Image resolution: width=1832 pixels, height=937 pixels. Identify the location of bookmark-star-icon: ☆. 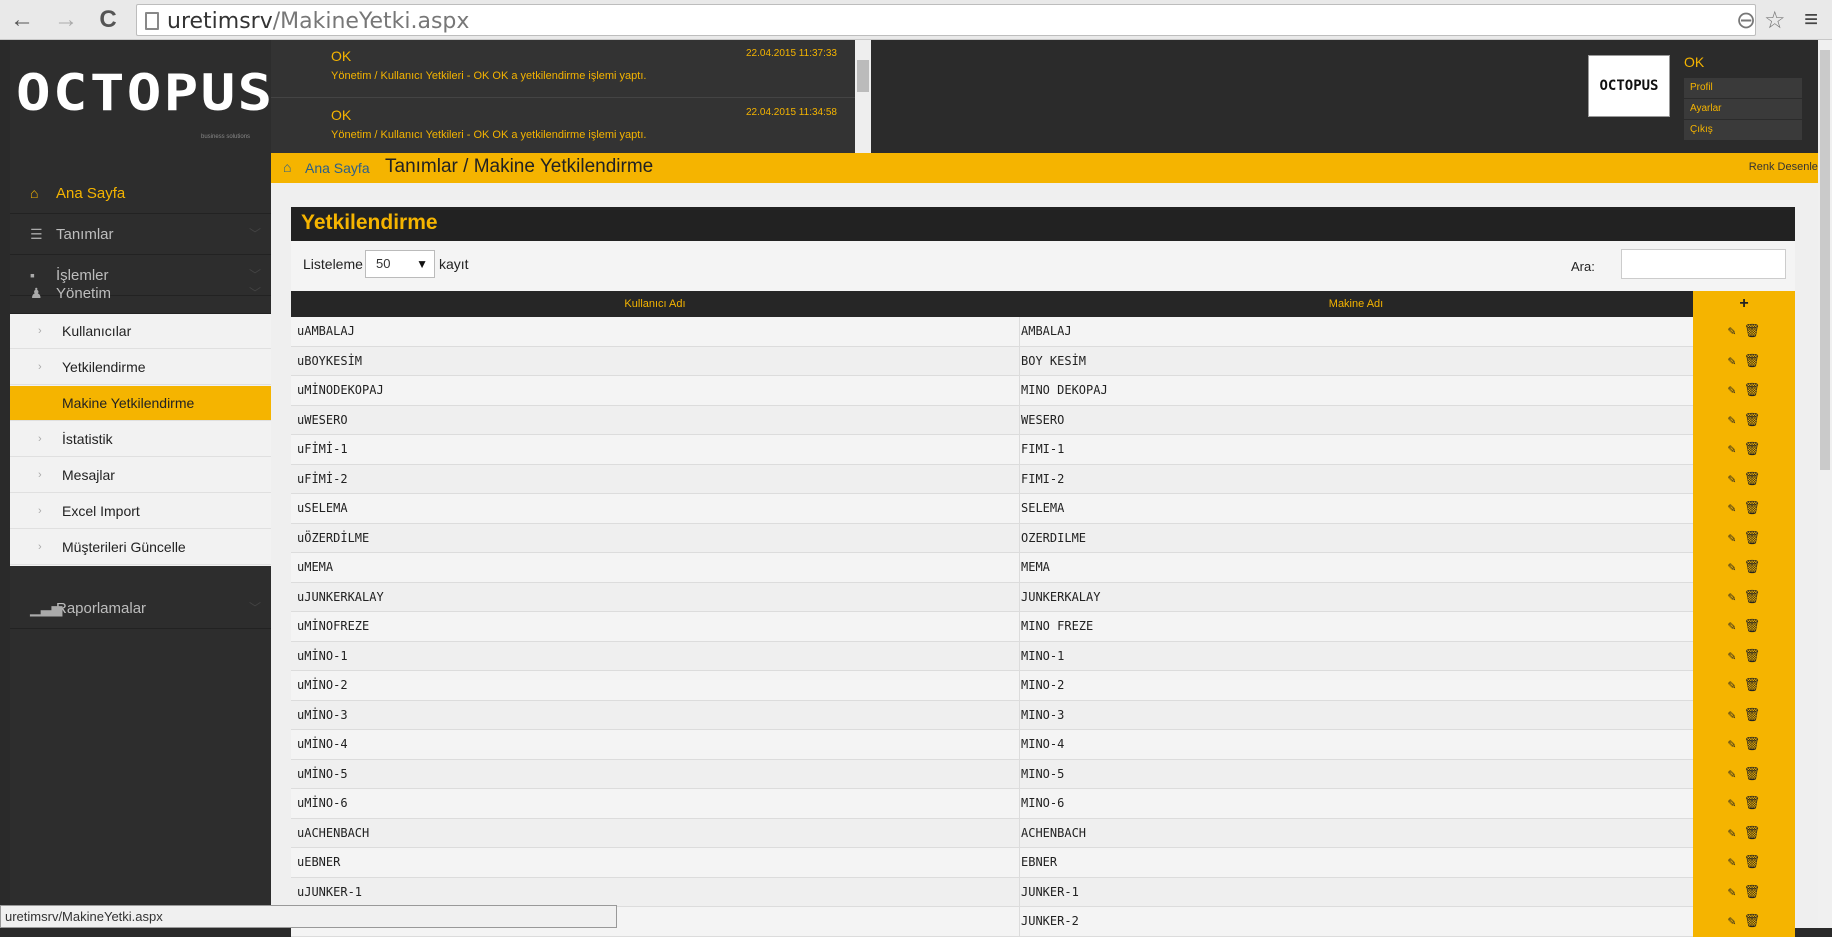
(1775, 20).